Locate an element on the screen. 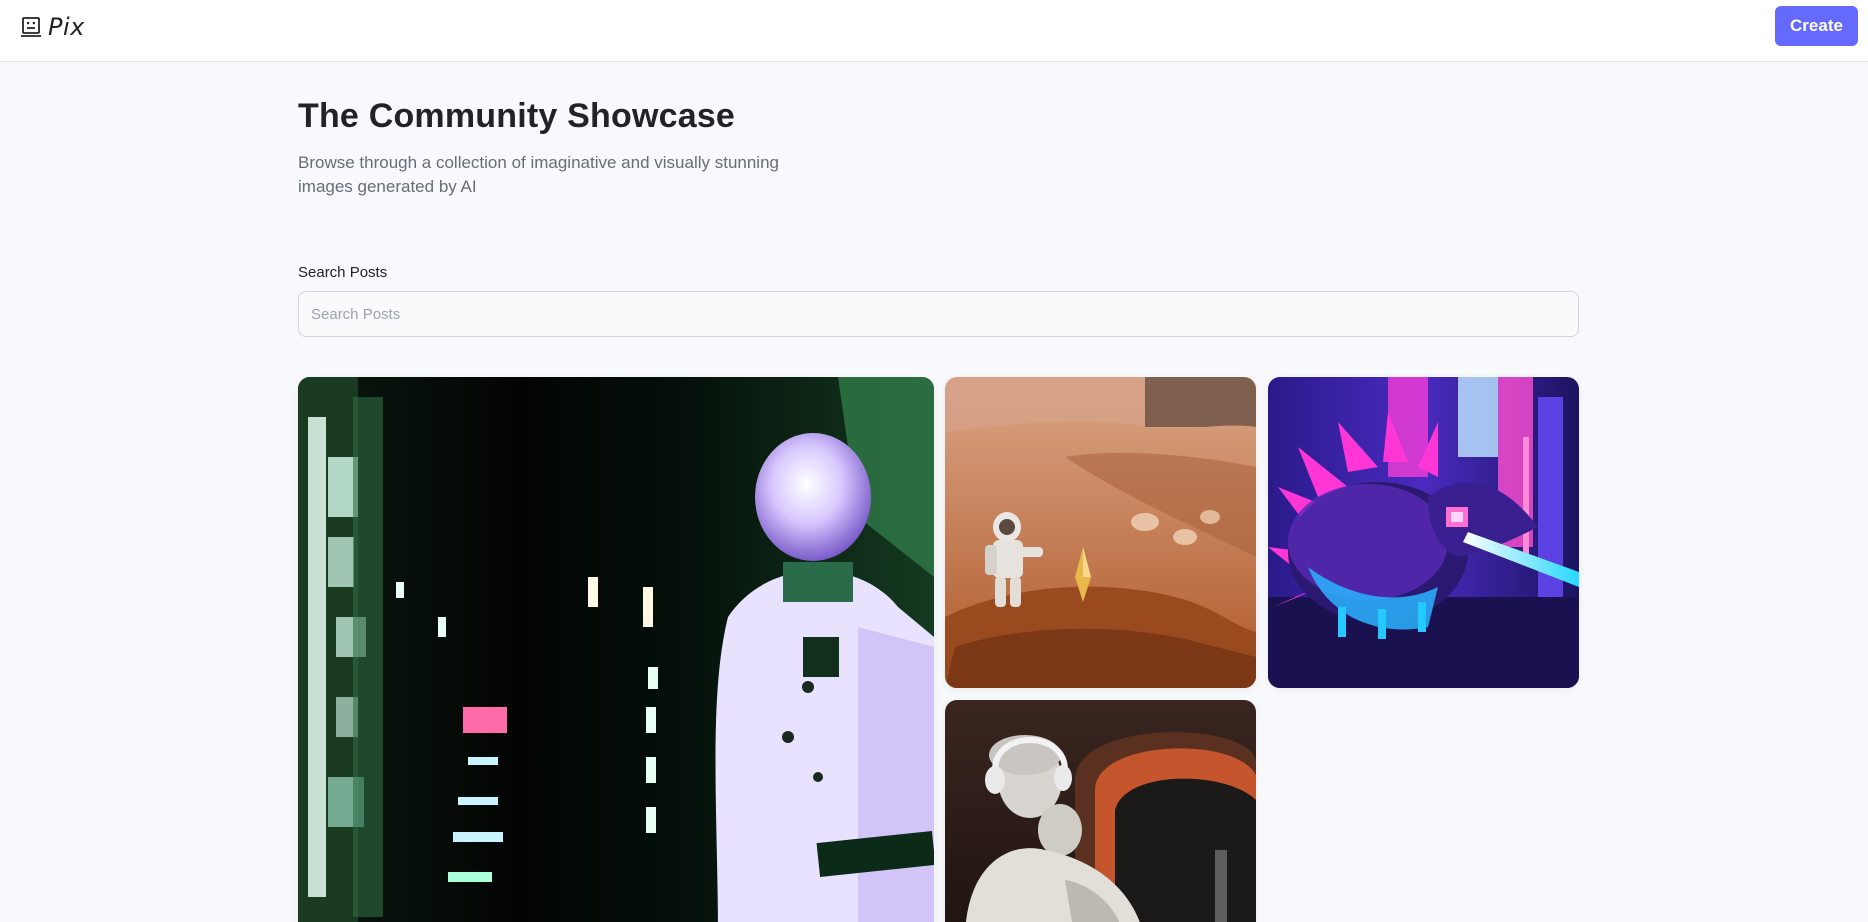 This screenshot has height=922, width=1868. astronaut-image is located at coordinates (1100, 532).